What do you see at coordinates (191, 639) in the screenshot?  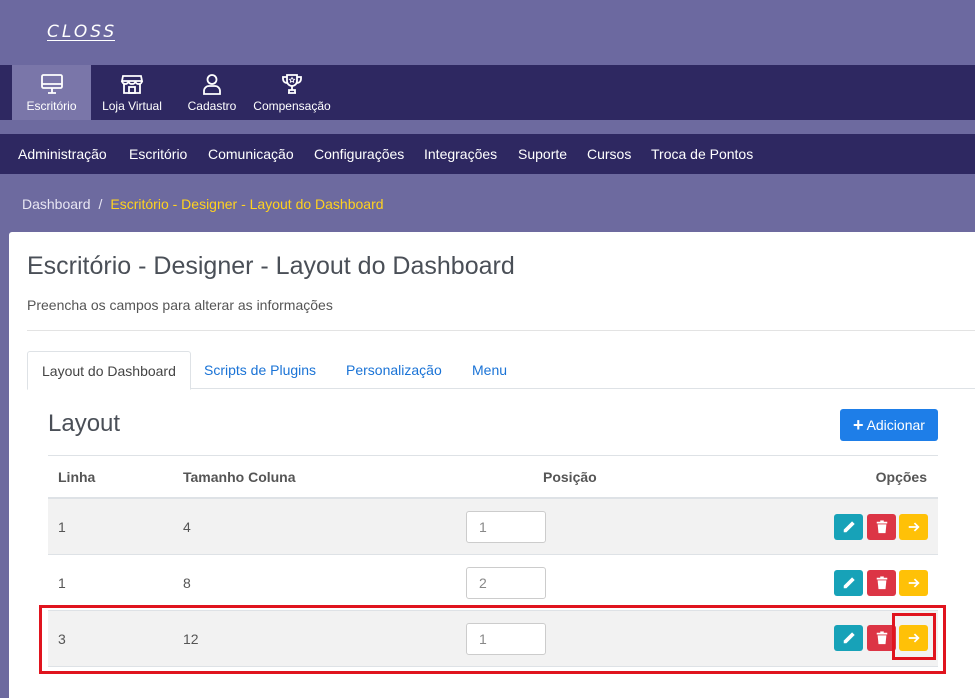 I see `cell-tamanho-coluna: 12` at bounding box center [191, 639].